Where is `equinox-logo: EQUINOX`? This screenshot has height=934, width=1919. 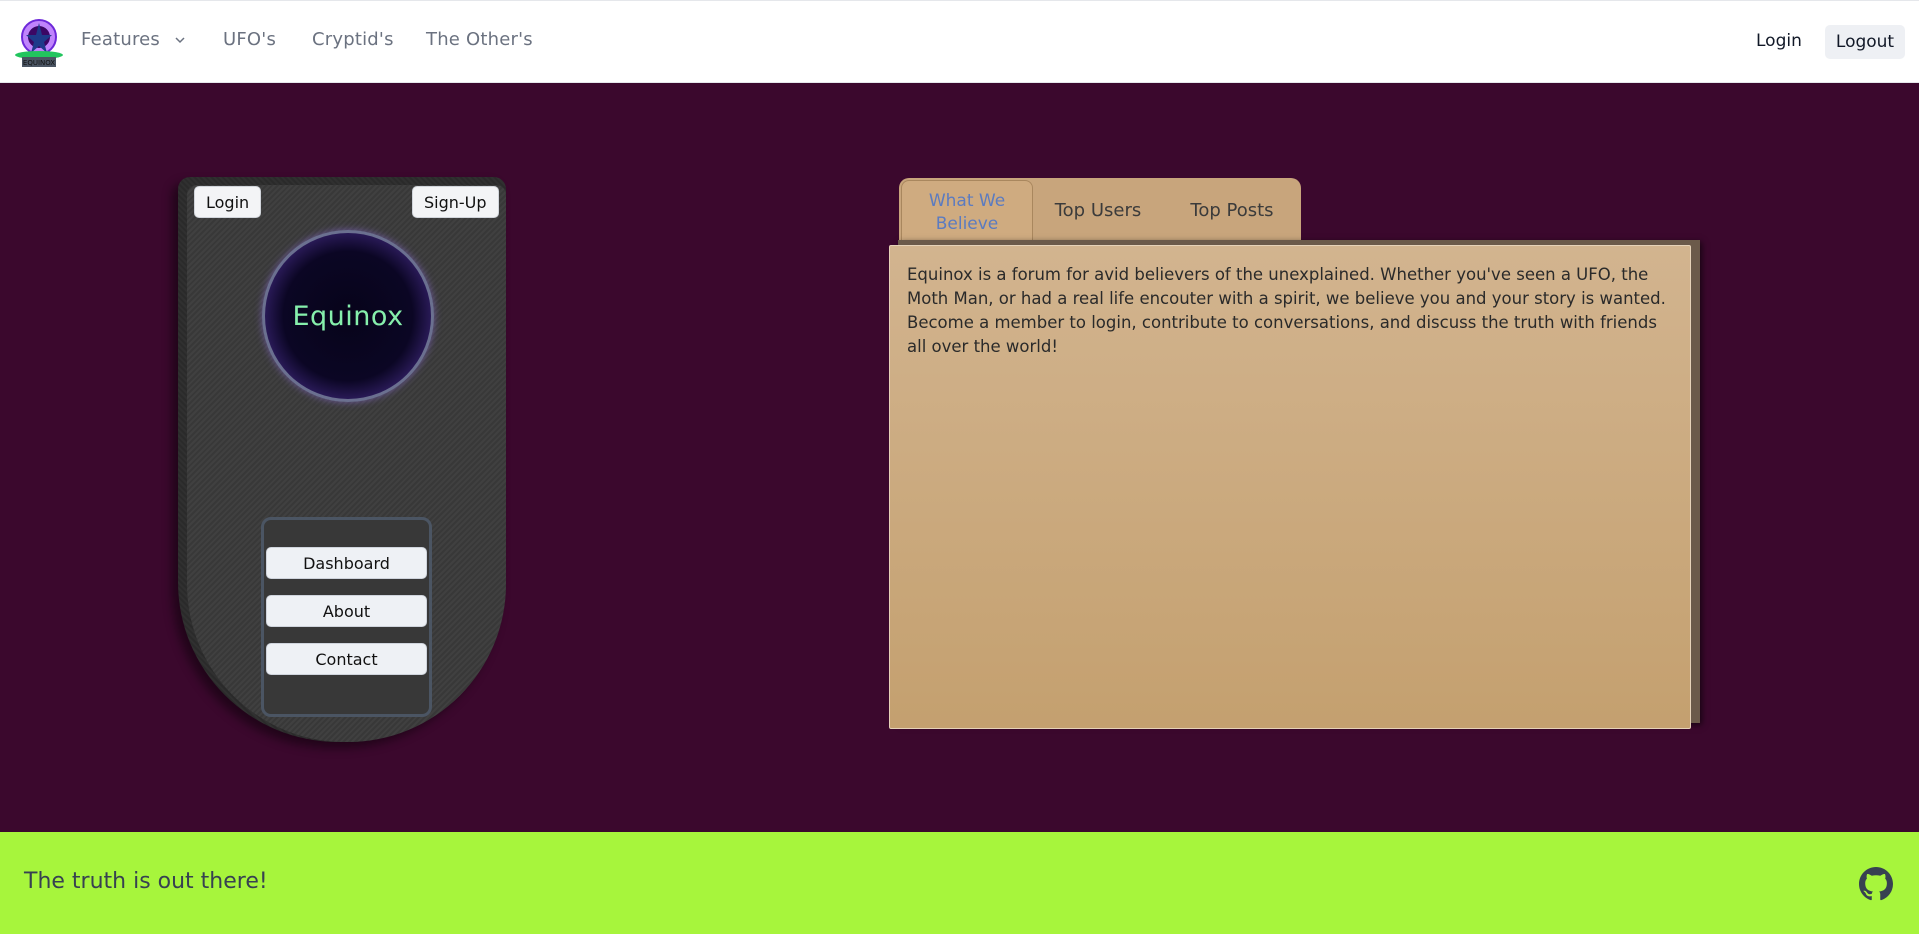
equinox-logo: EQUINOX is located at coordinates (39, 42).